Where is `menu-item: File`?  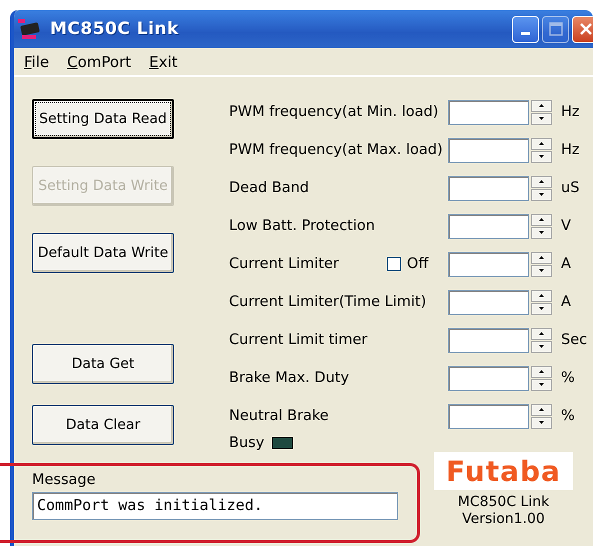 menu-item: File is located at coordinates (37, 61).